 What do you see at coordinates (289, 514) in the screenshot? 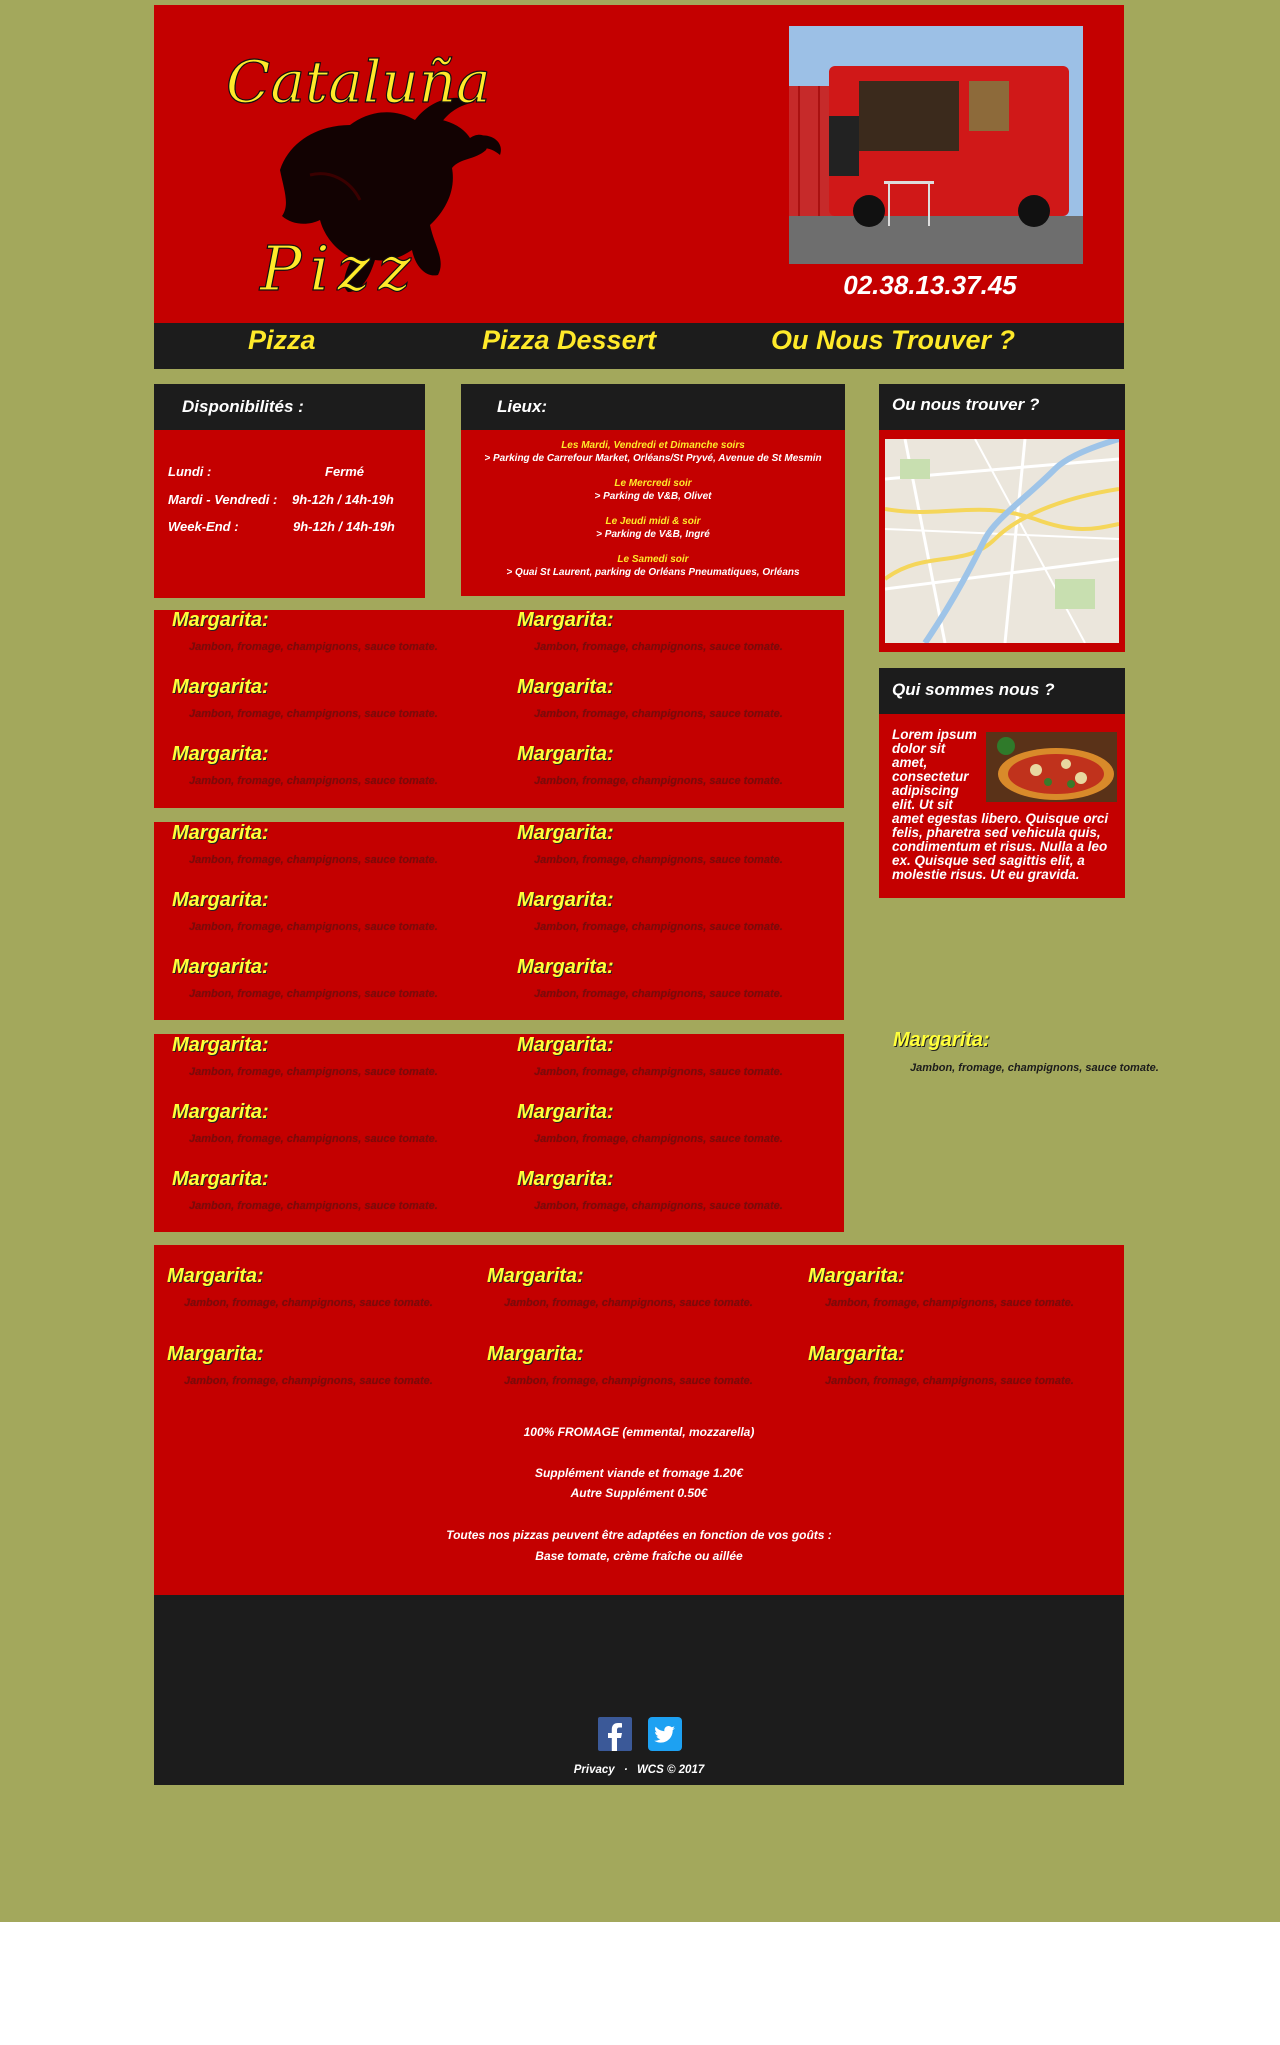
I see `dispo-box` at bounding box center [289, 514].